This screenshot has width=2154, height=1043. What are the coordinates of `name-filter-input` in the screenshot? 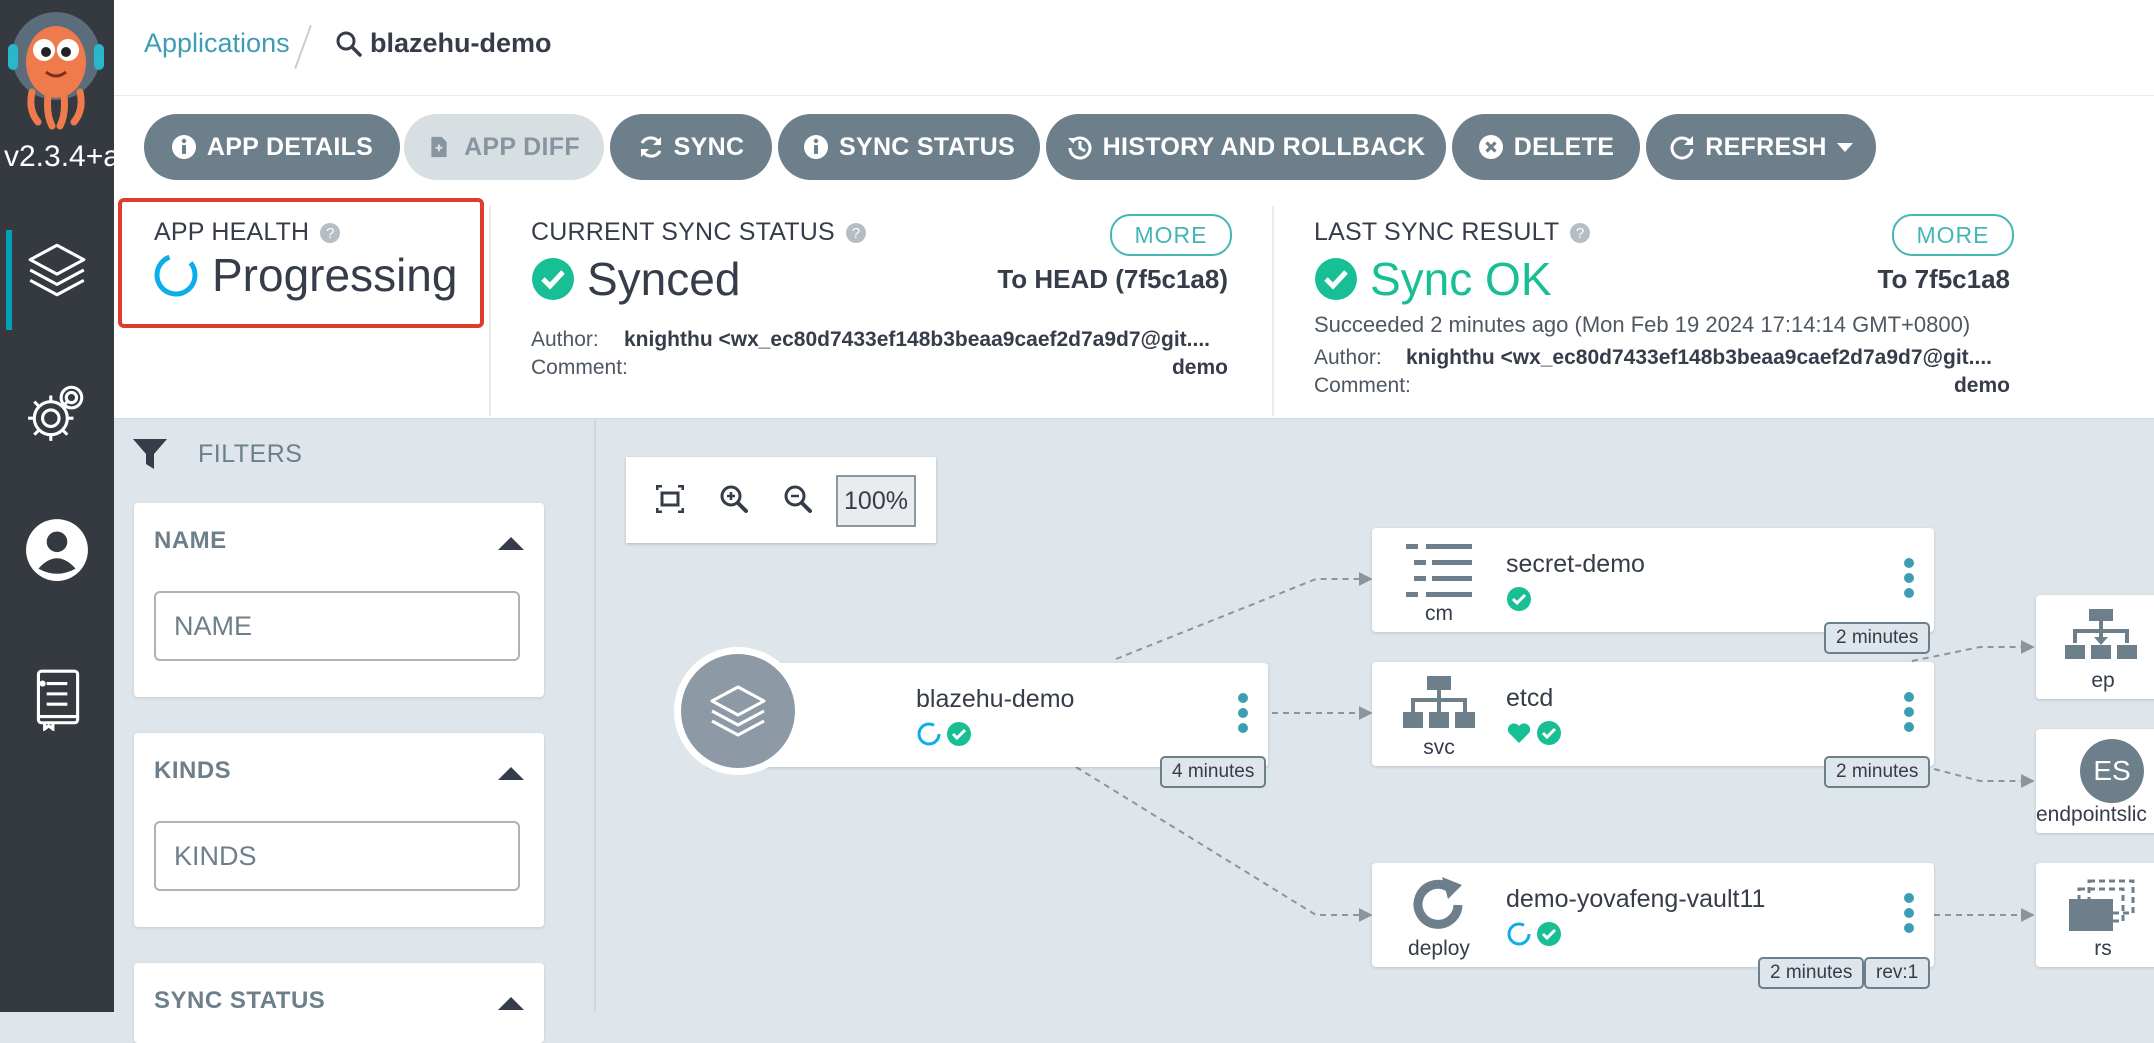 It's located at (337, 626).